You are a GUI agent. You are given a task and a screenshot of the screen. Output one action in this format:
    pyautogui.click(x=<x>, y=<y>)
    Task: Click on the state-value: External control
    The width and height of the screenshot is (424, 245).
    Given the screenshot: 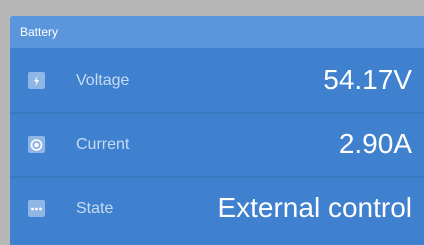 What is the action you would take?
    pyautogui.click(x=314, y=207)
    